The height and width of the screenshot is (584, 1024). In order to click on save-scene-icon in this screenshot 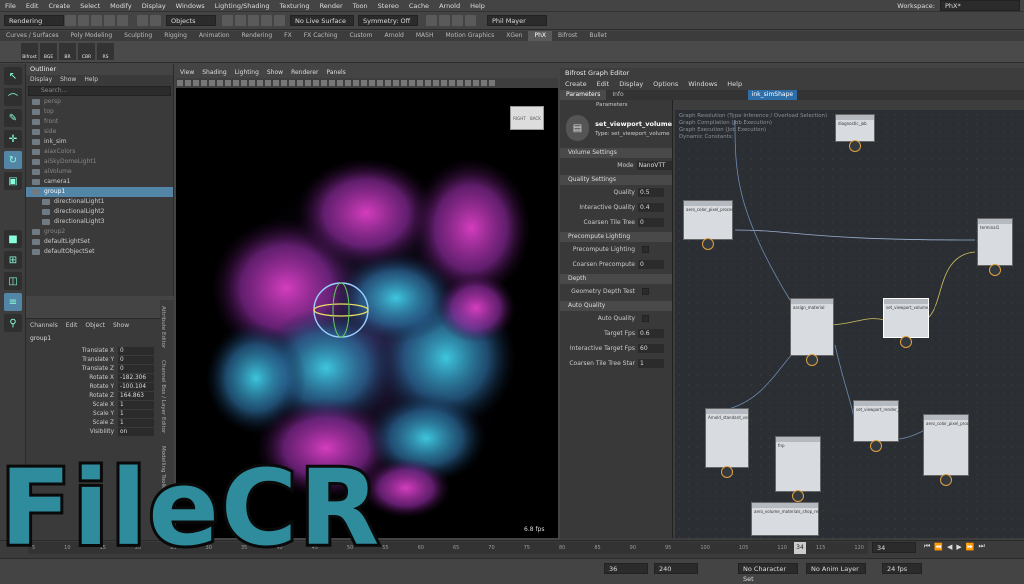, I will do `click(96, 20)`.